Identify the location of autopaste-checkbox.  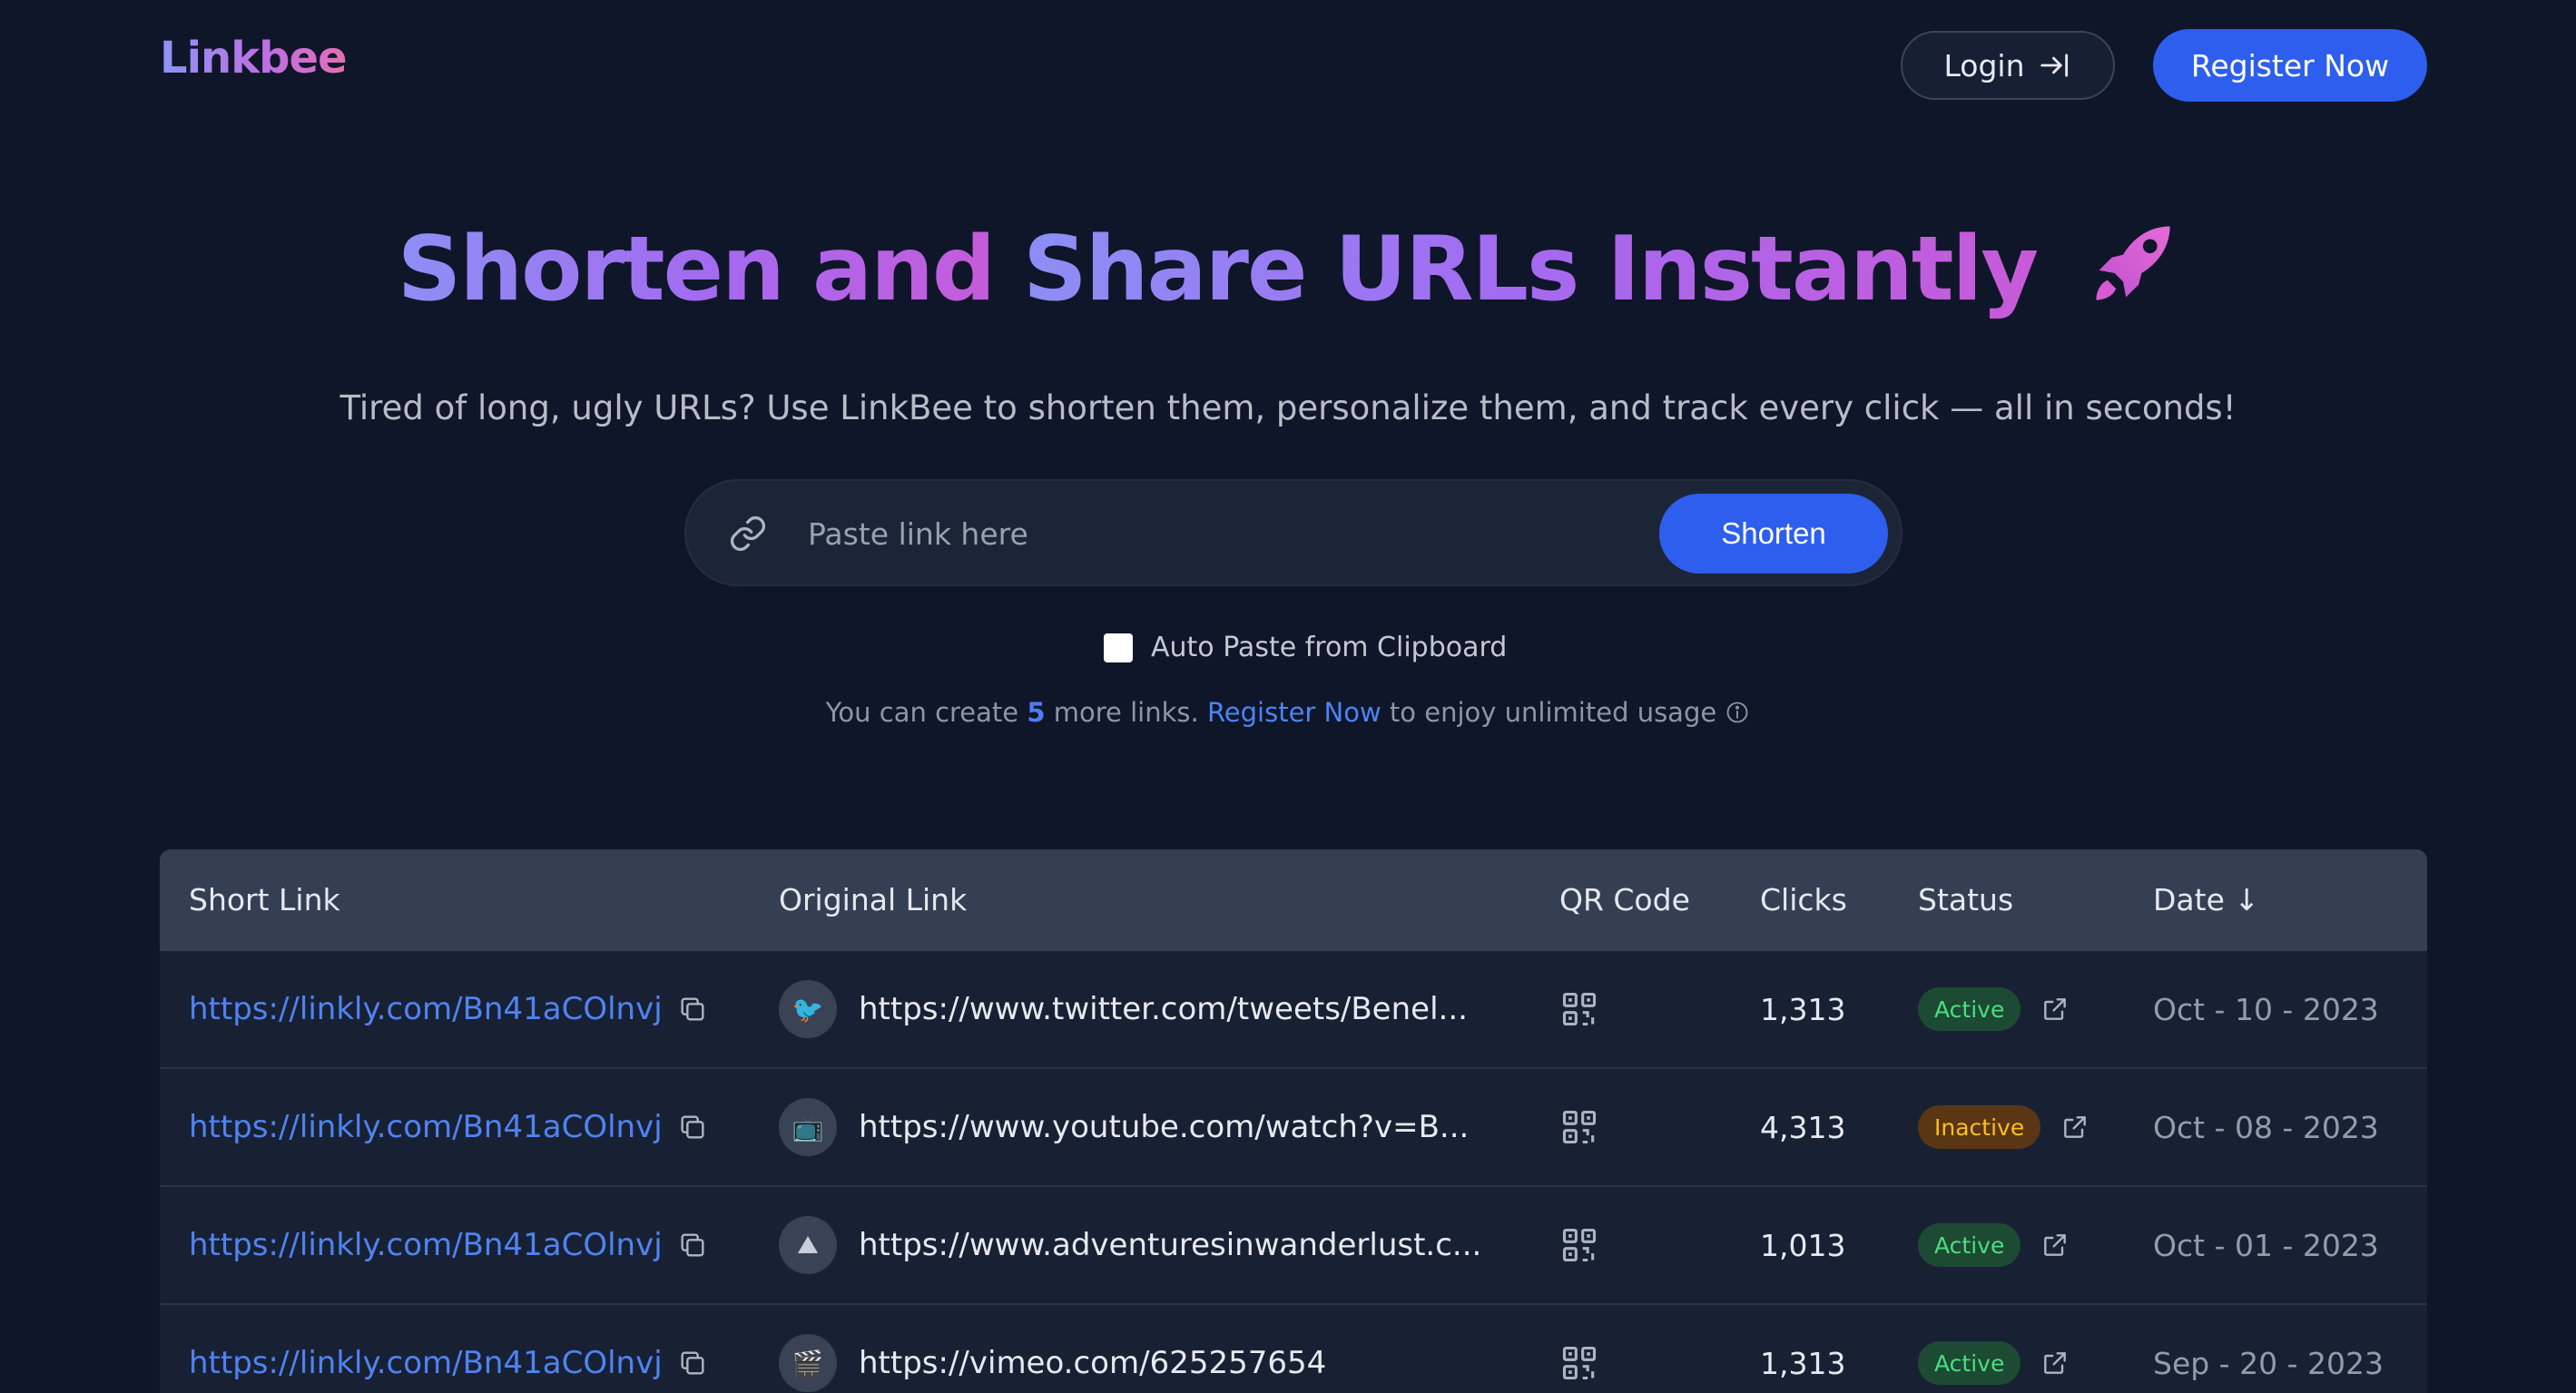
(1118, 647).